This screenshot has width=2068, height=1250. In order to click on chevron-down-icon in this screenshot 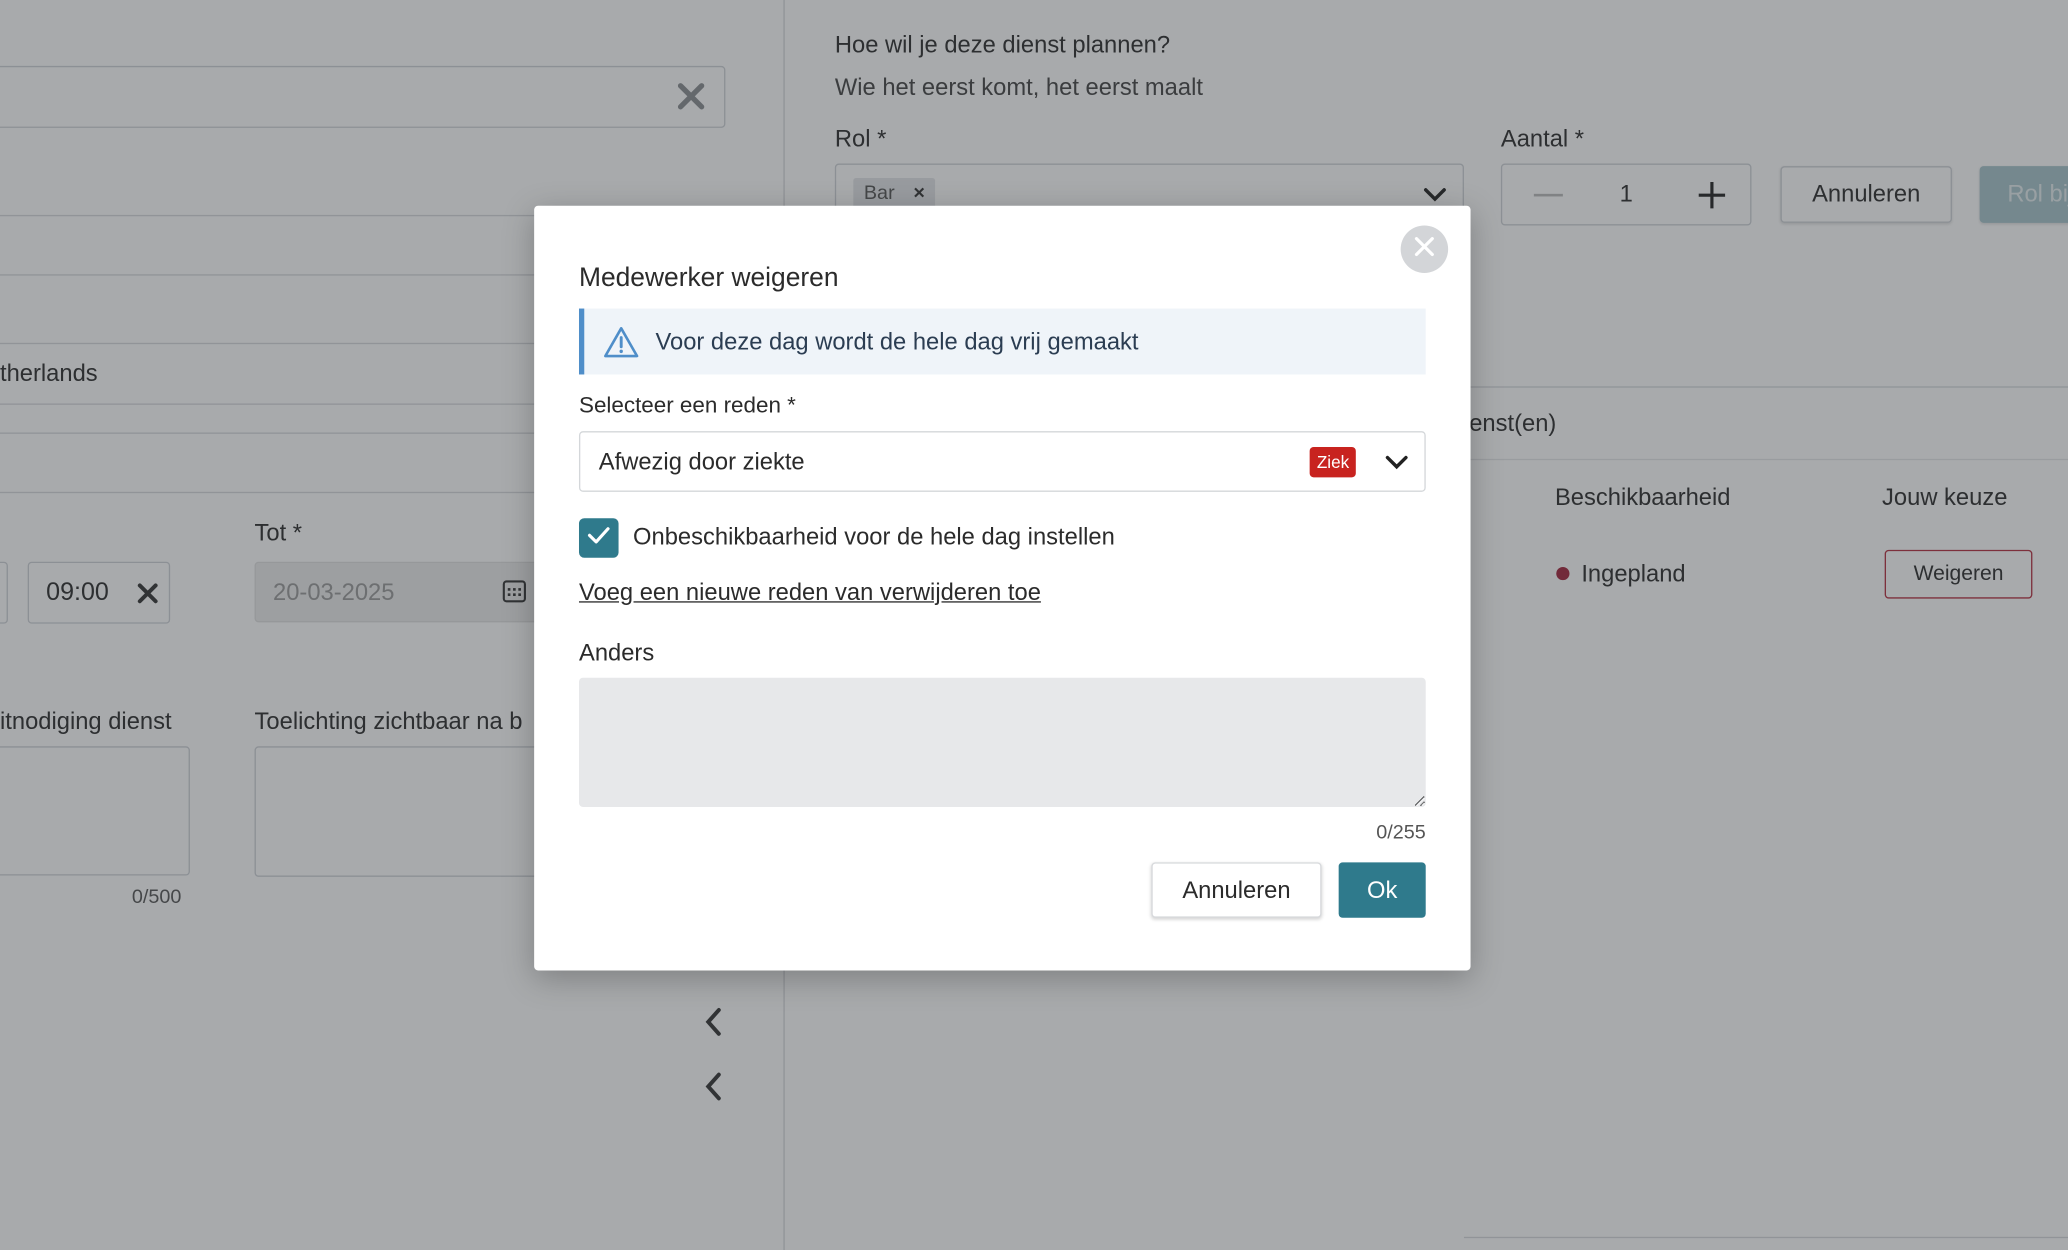, I will do `click(1397, 462)`.